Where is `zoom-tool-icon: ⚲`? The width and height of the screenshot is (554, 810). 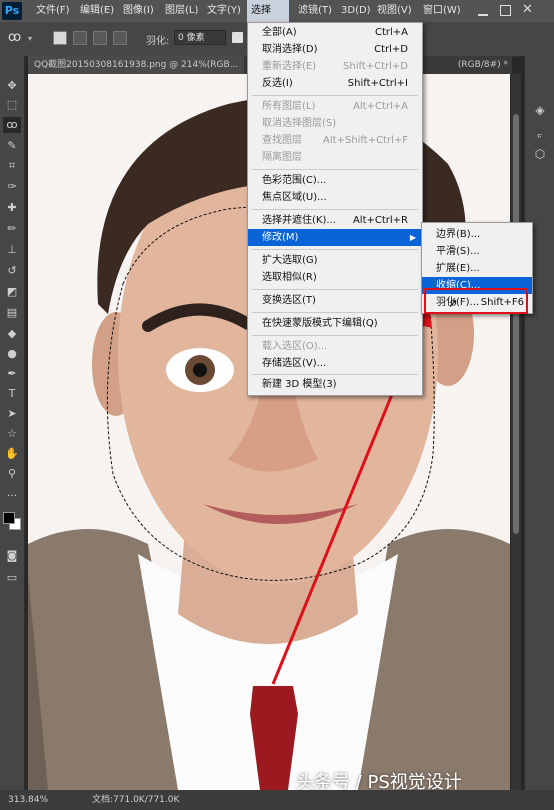 zoom-tool-icon: ⚲ is located at coordinates (12, 474).